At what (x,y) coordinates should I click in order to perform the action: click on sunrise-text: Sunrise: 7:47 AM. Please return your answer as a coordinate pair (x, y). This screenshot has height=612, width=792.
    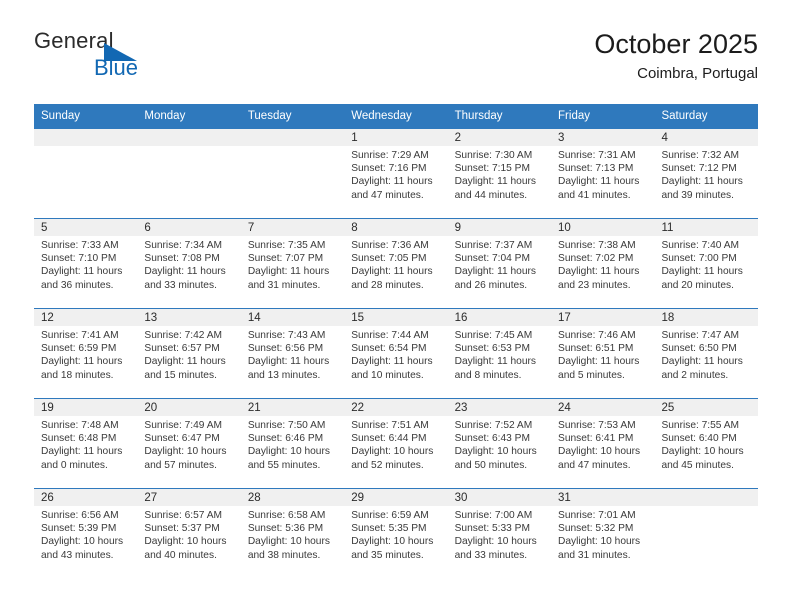
    Looking at the image, I should click on (700, 335).